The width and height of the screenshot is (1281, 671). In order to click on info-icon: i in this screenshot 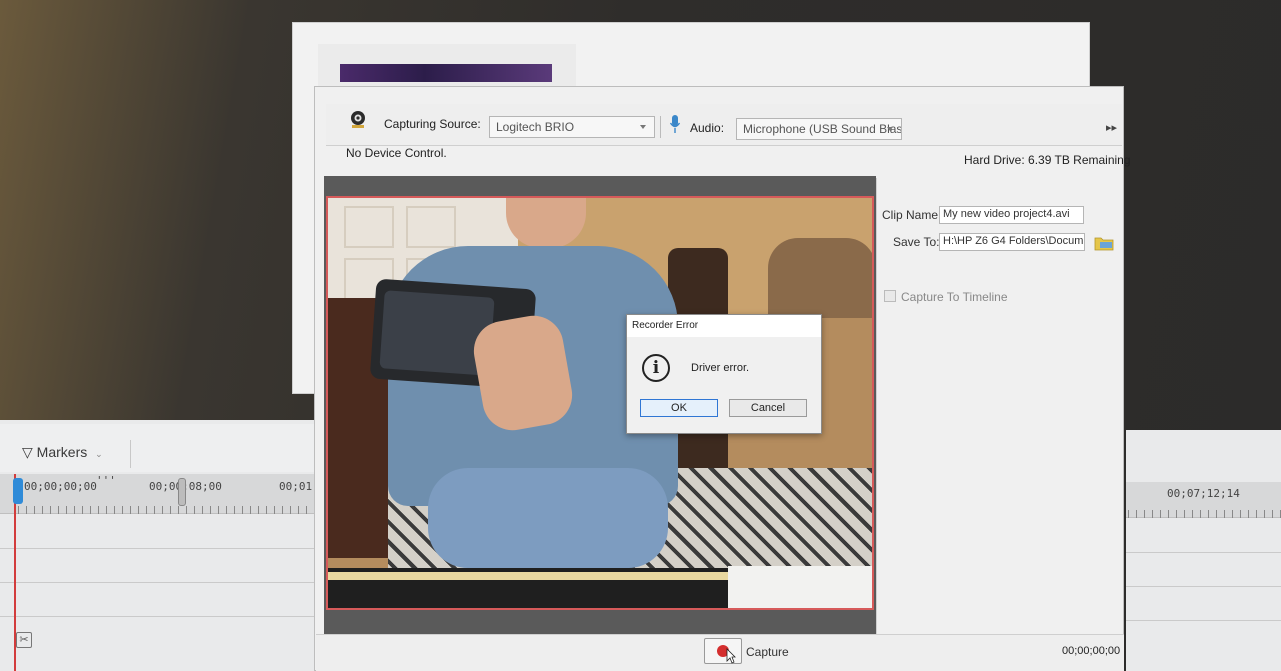, I will do `click(656, 368)`.